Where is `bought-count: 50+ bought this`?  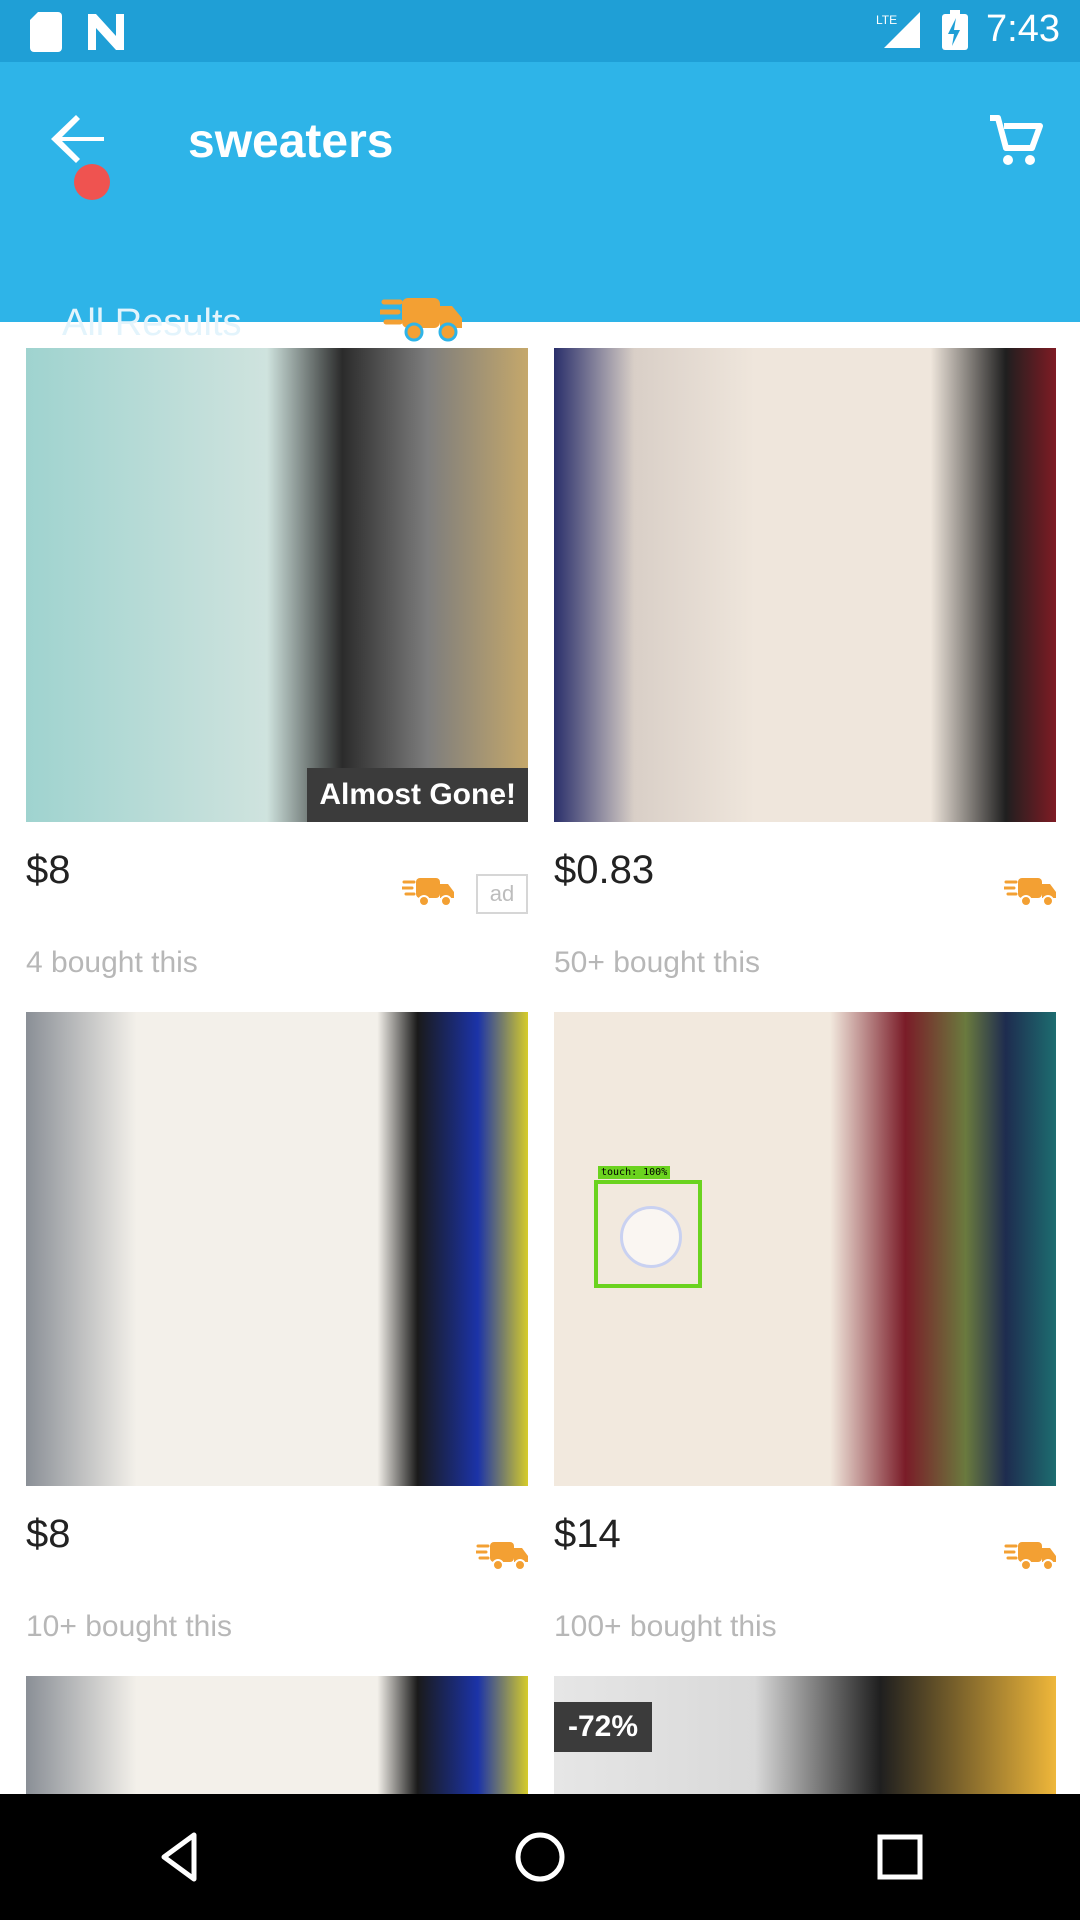
bought-count: 50+ bought this is located at coordinates (657, 962).